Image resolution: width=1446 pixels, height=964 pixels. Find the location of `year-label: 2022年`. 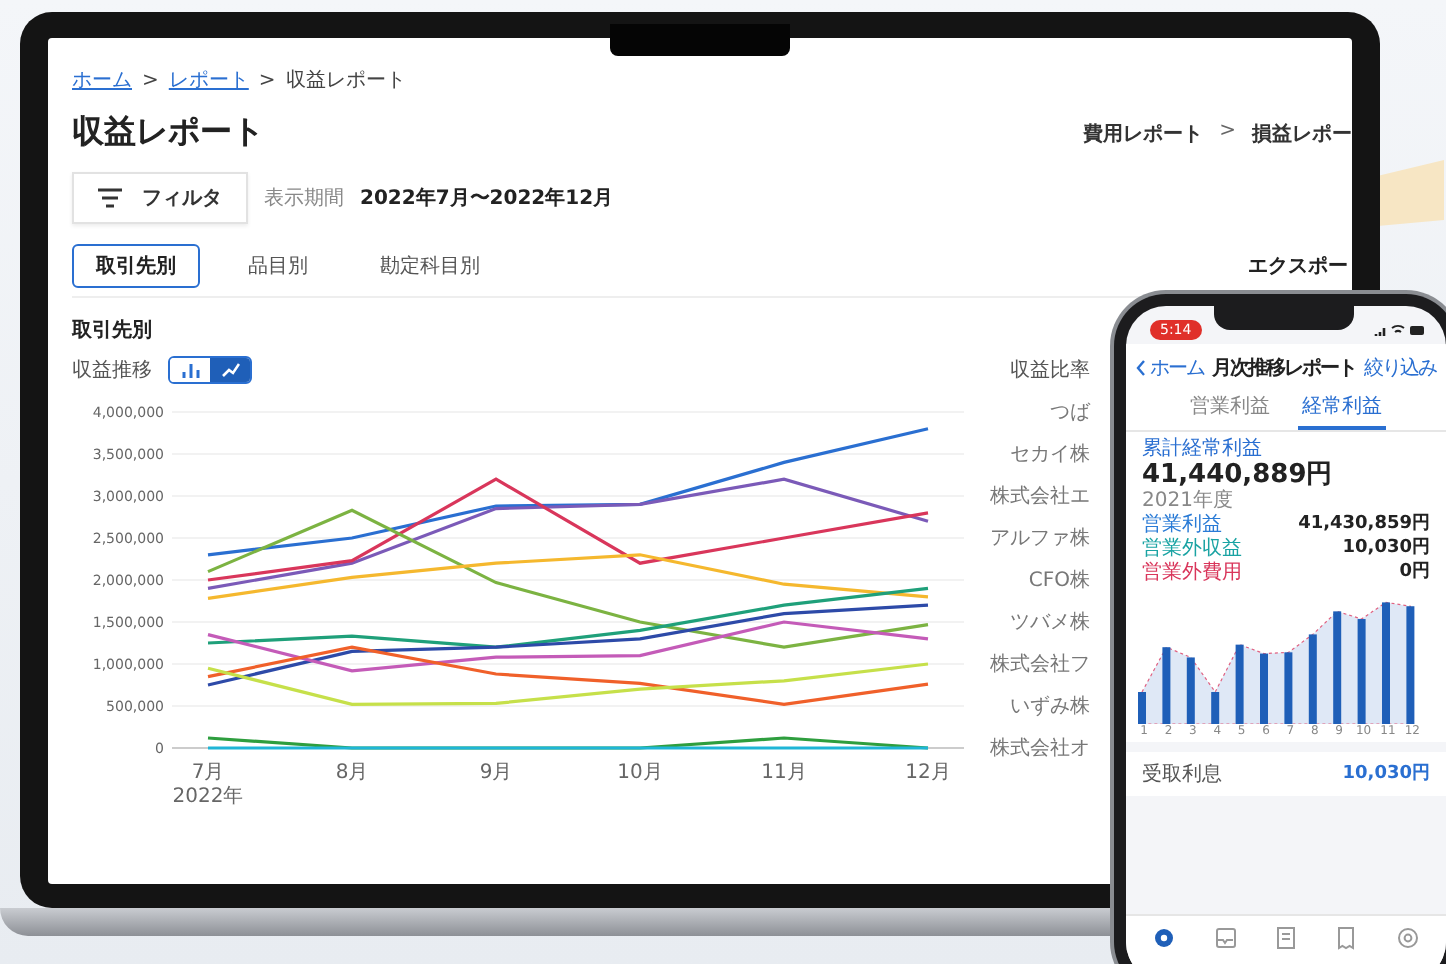

year-label: 2022年 is located at coordinates (208, 797).